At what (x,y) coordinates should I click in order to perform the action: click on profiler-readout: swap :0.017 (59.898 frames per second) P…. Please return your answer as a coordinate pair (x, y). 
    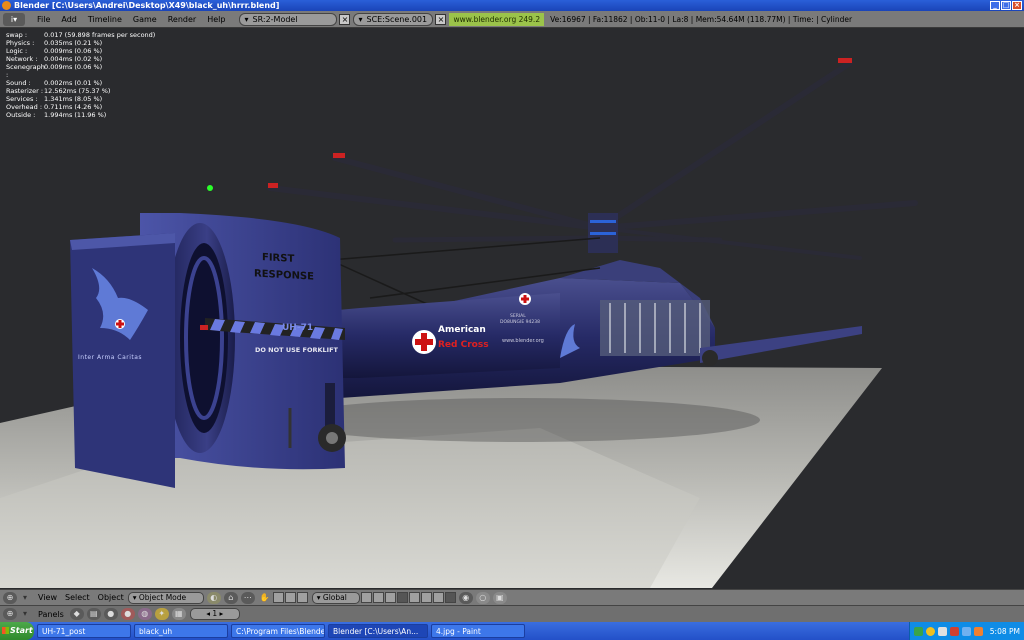
    Looking at the image, I should click on (80, 75).